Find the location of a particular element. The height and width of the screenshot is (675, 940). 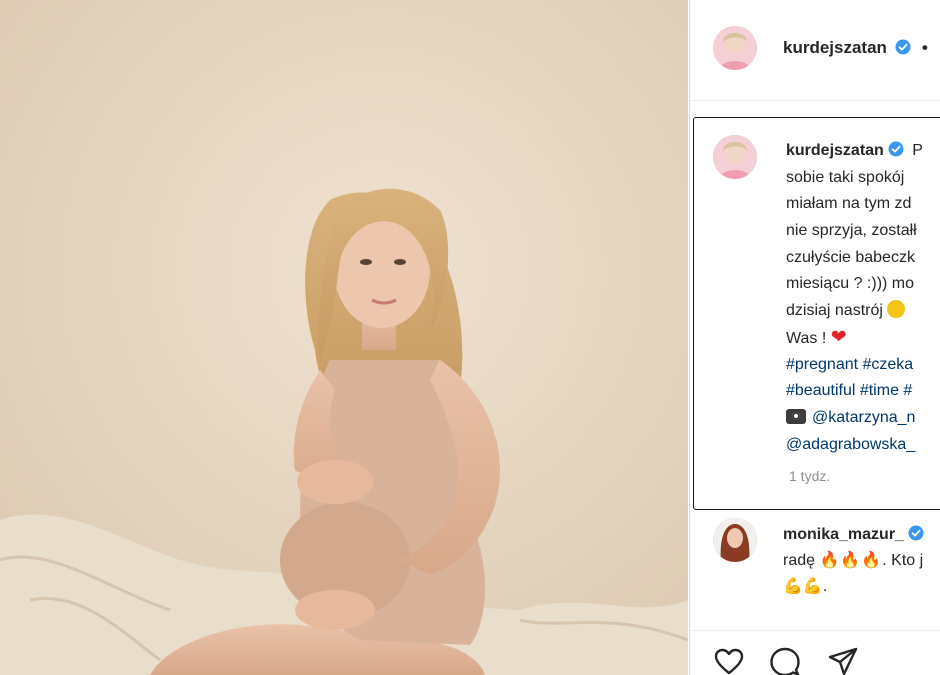

comment-line-3-end: . is located at coordinates (825, 586).